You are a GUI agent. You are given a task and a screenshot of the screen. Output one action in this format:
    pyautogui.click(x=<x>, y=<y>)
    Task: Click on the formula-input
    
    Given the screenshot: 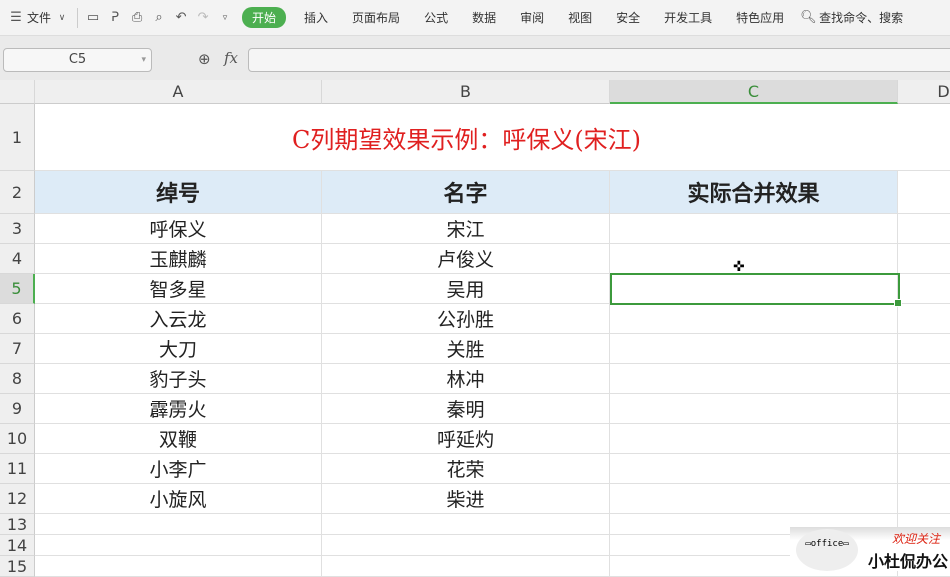 What is the action you would take?
    pyautogui.click(x=599, y=60)
    